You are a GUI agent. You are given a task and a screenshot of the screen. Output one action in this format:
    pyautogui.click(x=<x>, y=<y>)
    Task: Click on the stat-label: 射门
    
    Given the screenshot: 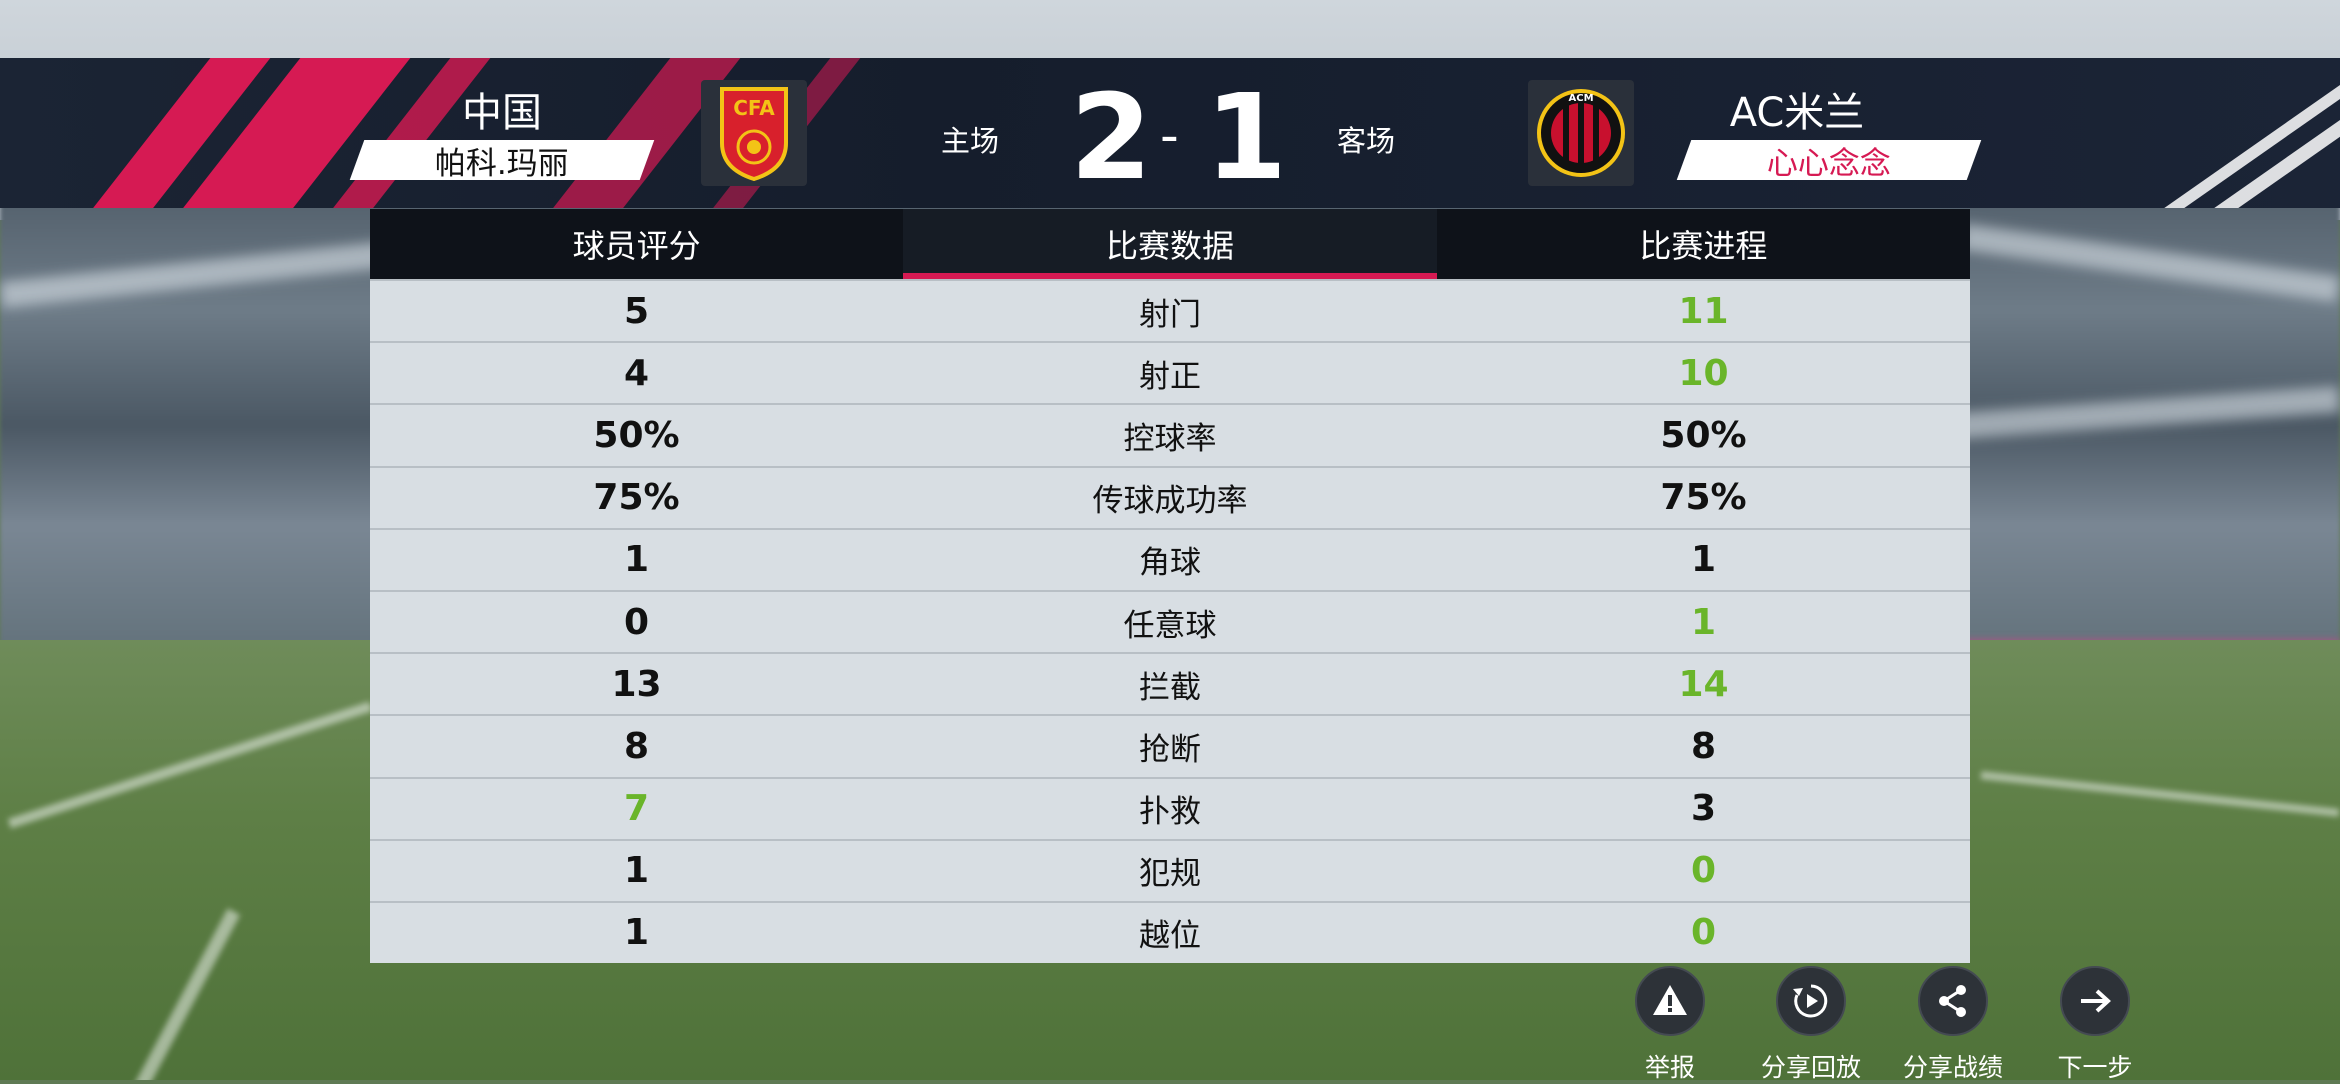 What is the action you would take?
    pyautogui.click(x=1170, y=314)
    